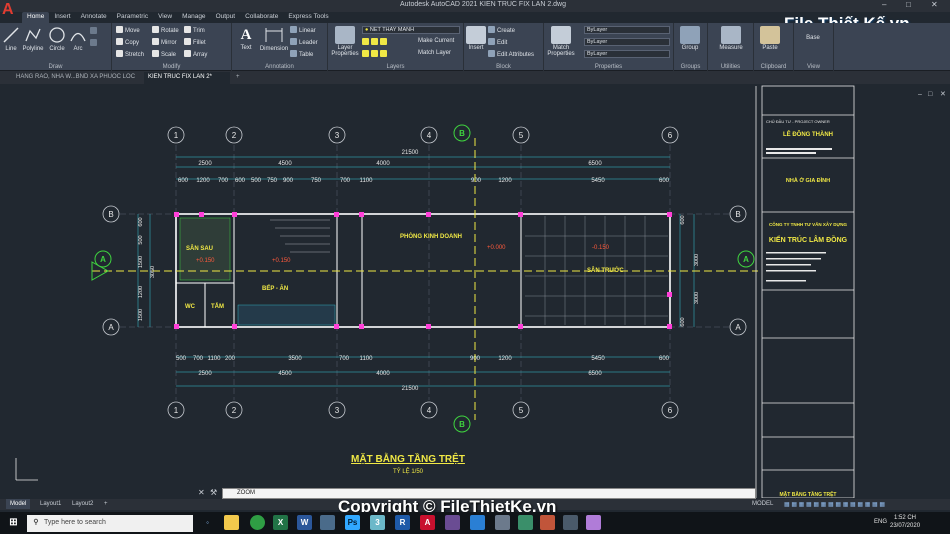 Image resolution: width=950 pixels, height=534 pixels. What do you see at coordinates (880, 522) in the screenshot?
I see `language-indicator: ENG` at bounding box center [880, 522].